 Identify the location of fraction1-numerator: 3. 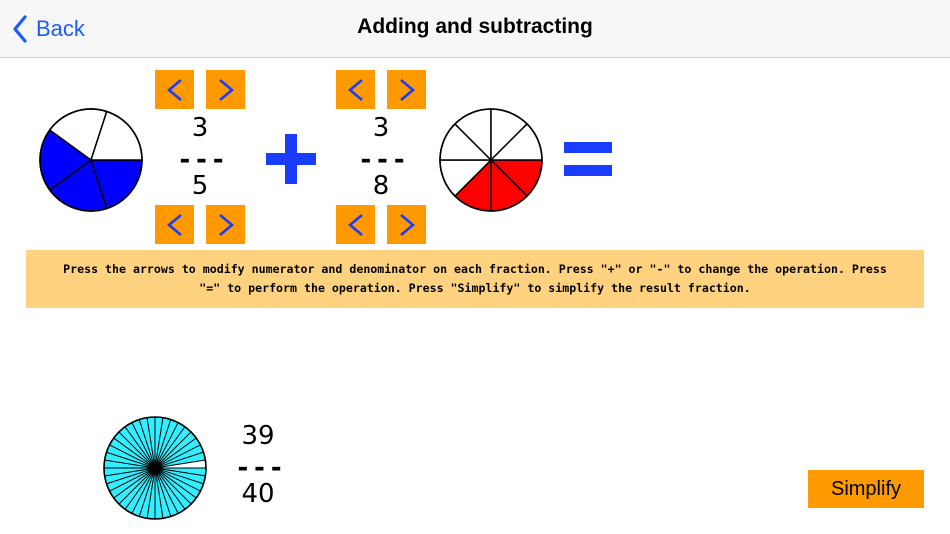
(200, 128).